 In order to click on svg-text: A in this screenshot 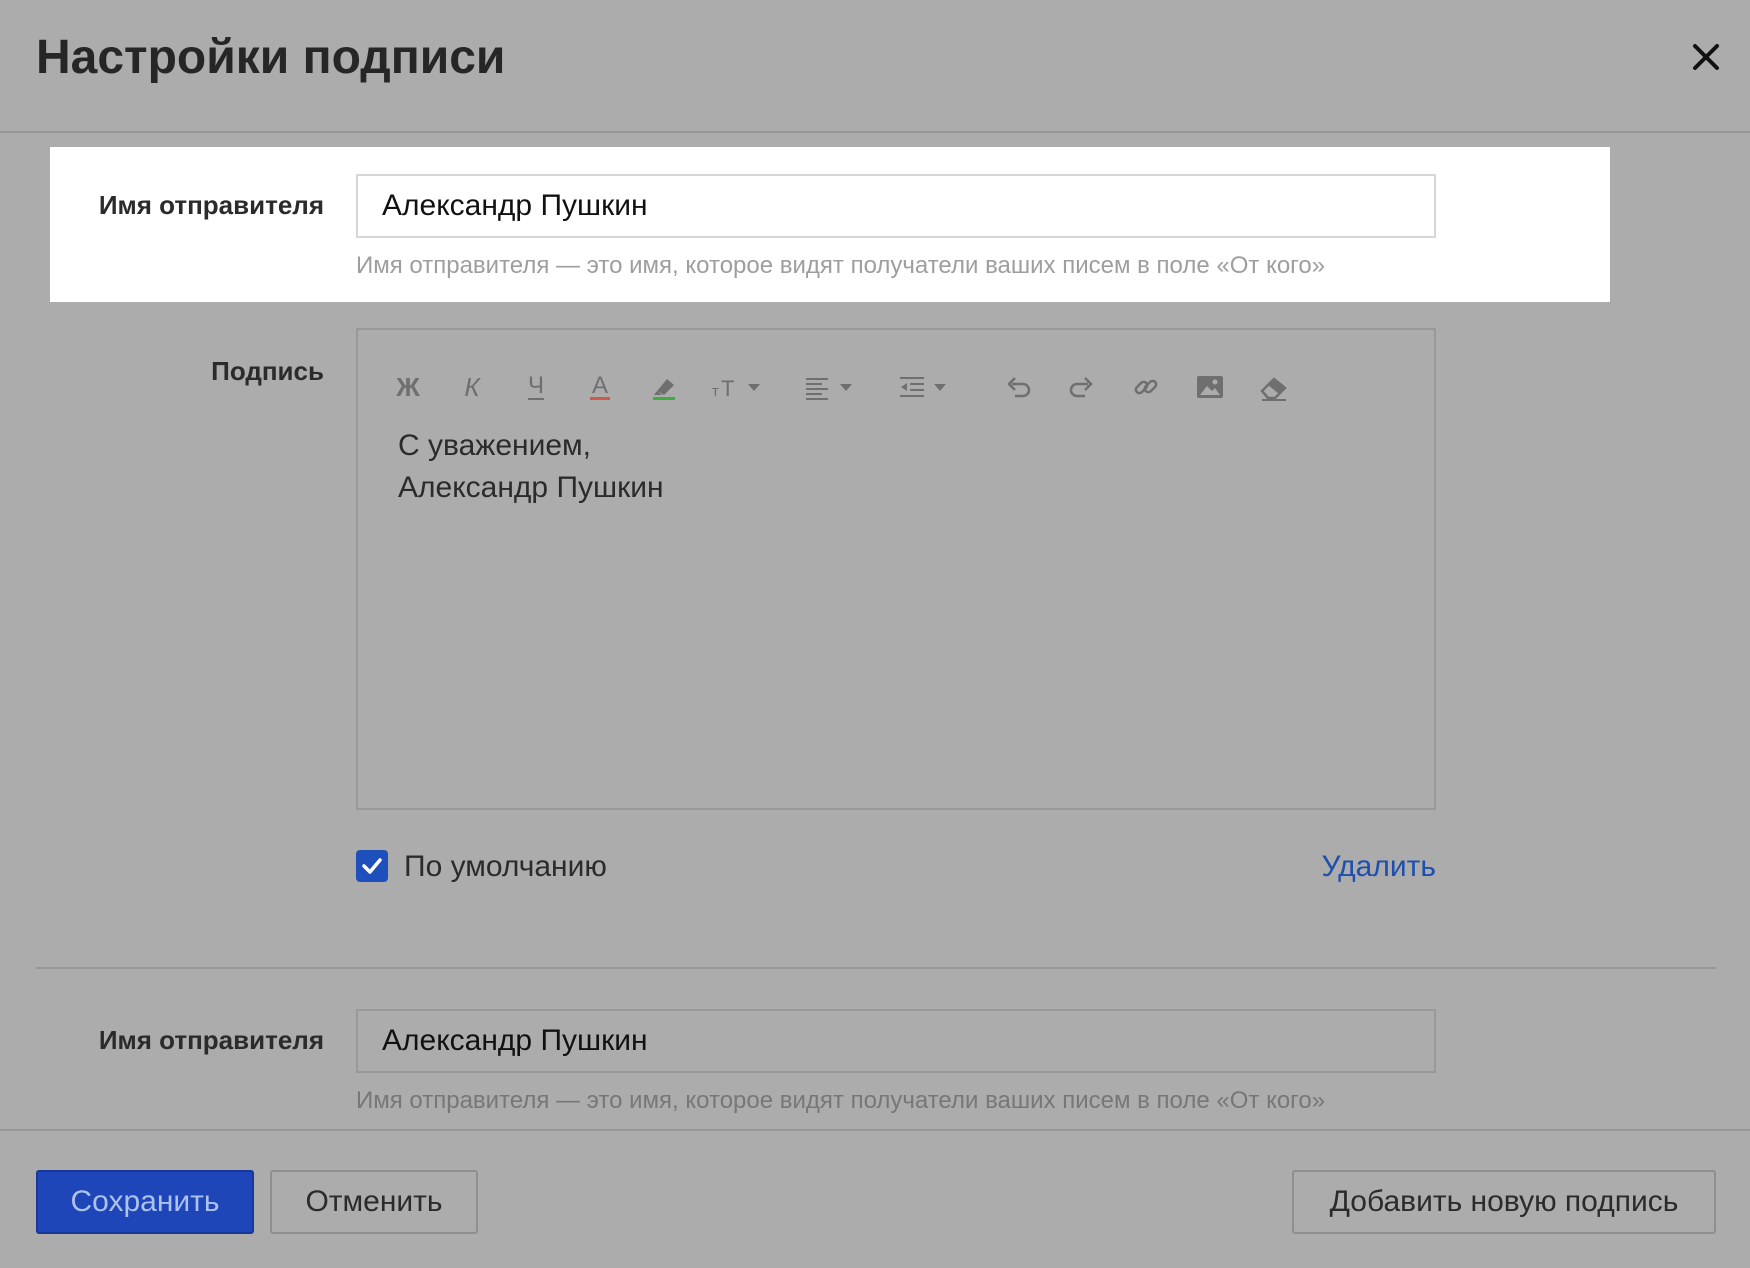, I will do `click(600, 385)`.